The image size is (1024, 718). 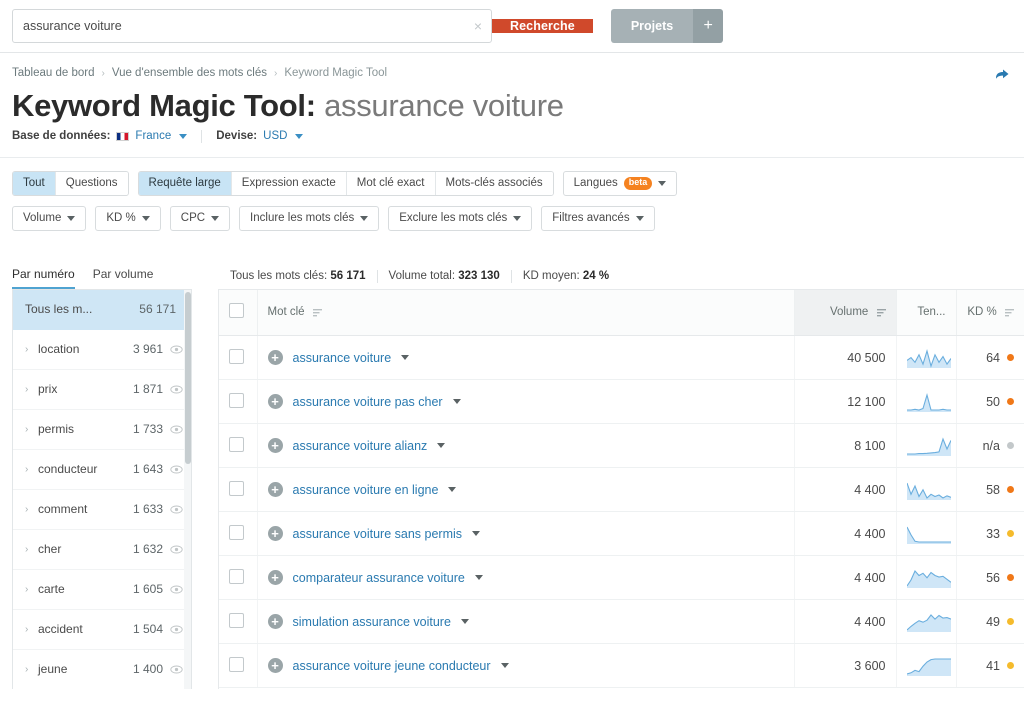 What do you see at coordinates (102, 390) in the screenshot?
I see `sidebar-item-prix: › prix 1 871` at bounding box center [102, 390].